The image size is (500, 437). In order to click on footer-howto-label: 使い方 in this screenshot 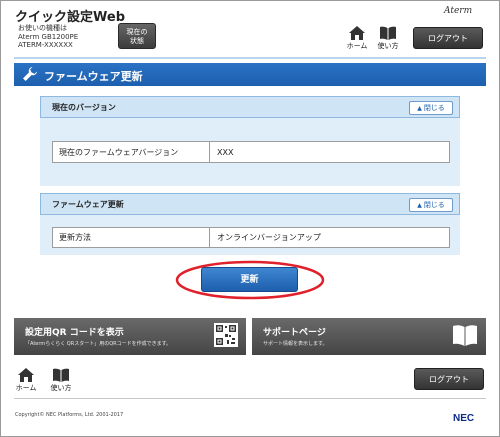, I will do `click(61, 388)`.